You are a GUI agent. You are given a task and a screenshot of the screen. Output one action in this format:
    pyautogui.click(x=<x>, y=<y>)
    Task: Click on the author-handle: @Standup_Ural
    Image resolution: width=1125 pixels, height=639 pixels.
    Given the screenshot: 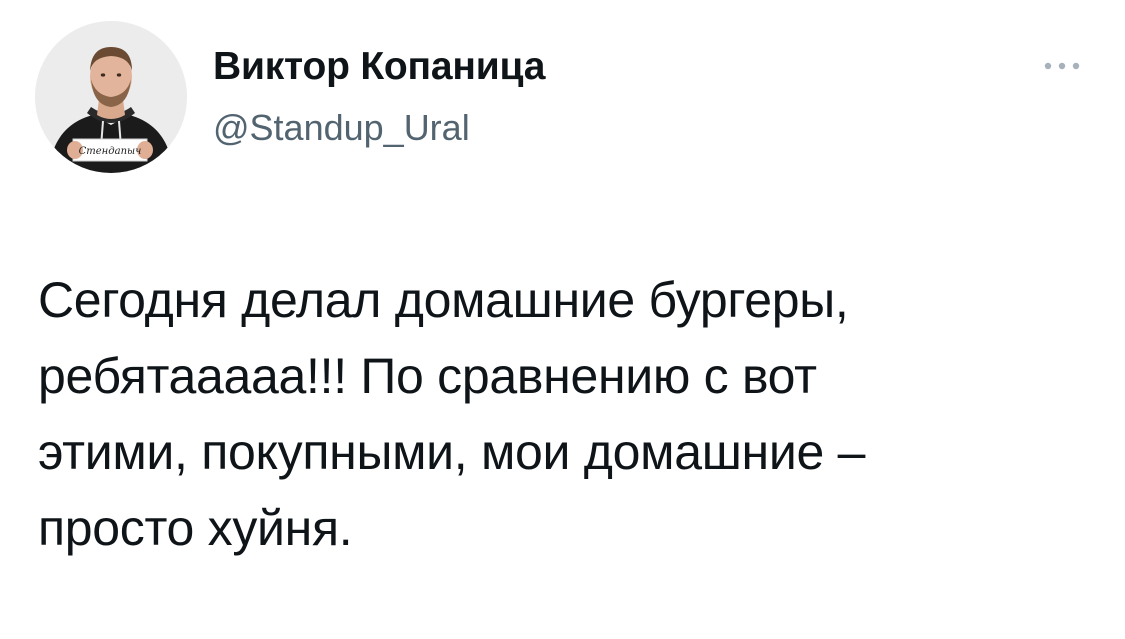 What is the action you would take?
    pyautogui.click(x=341, y=128)
    